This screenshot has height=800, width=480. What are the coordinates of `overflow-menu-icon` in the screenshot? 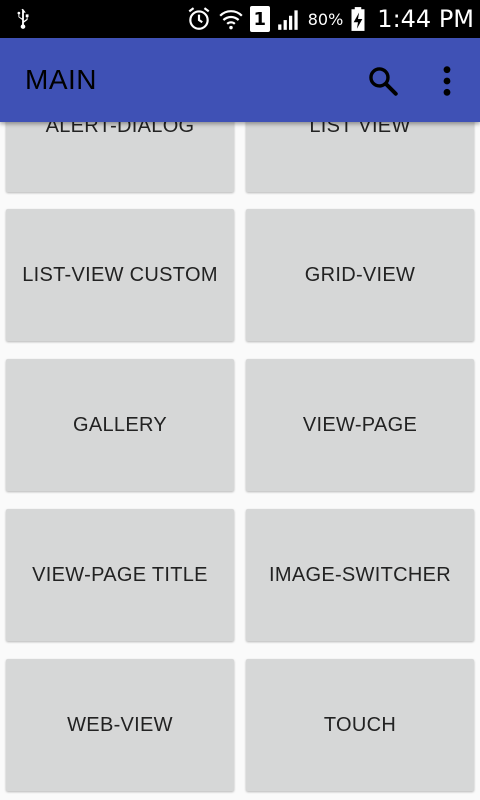 It's located at (447, 81).